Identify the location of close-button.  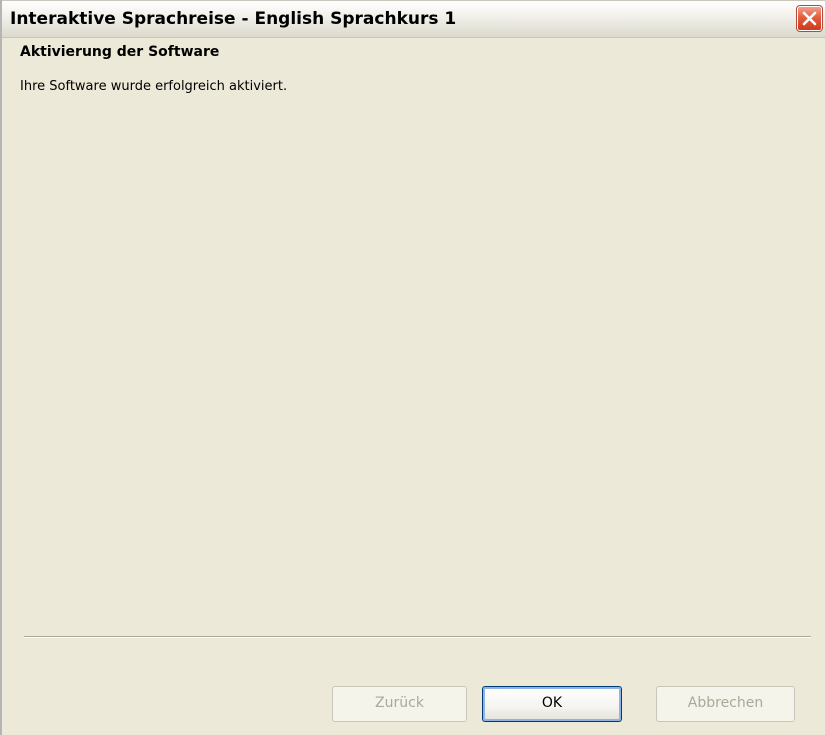
(809, 18).